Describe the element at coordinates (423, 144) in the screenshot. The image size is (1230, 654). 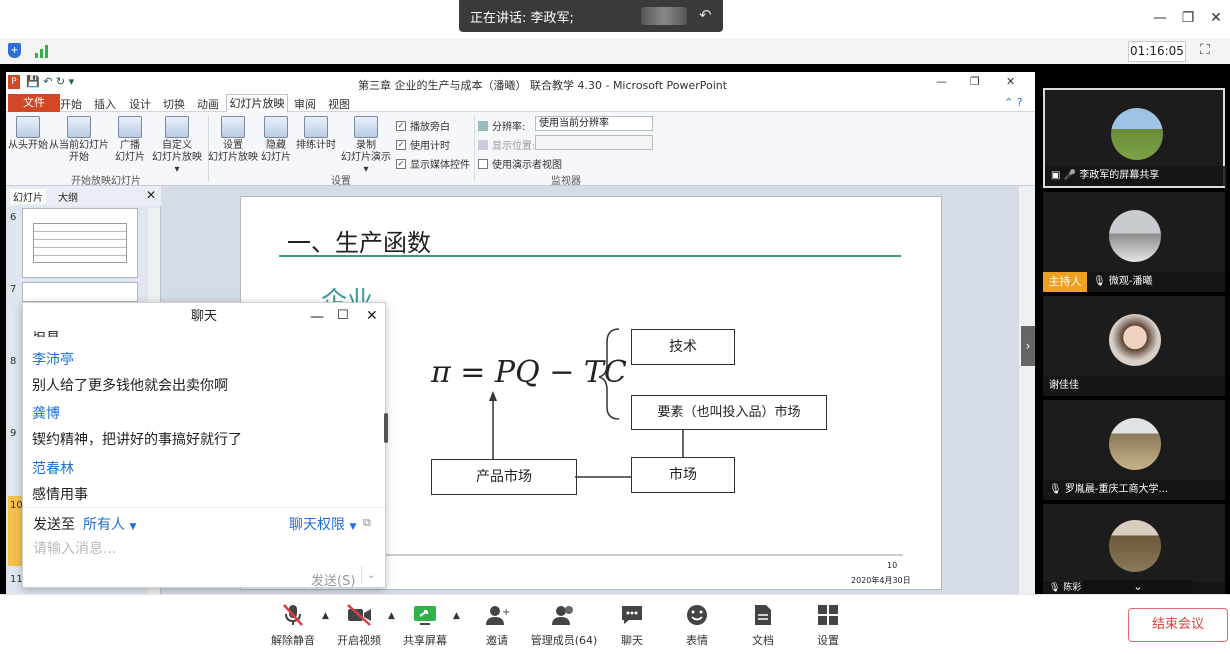
I see `use-timings-checkbox: ✓ 使用计时` at that location.